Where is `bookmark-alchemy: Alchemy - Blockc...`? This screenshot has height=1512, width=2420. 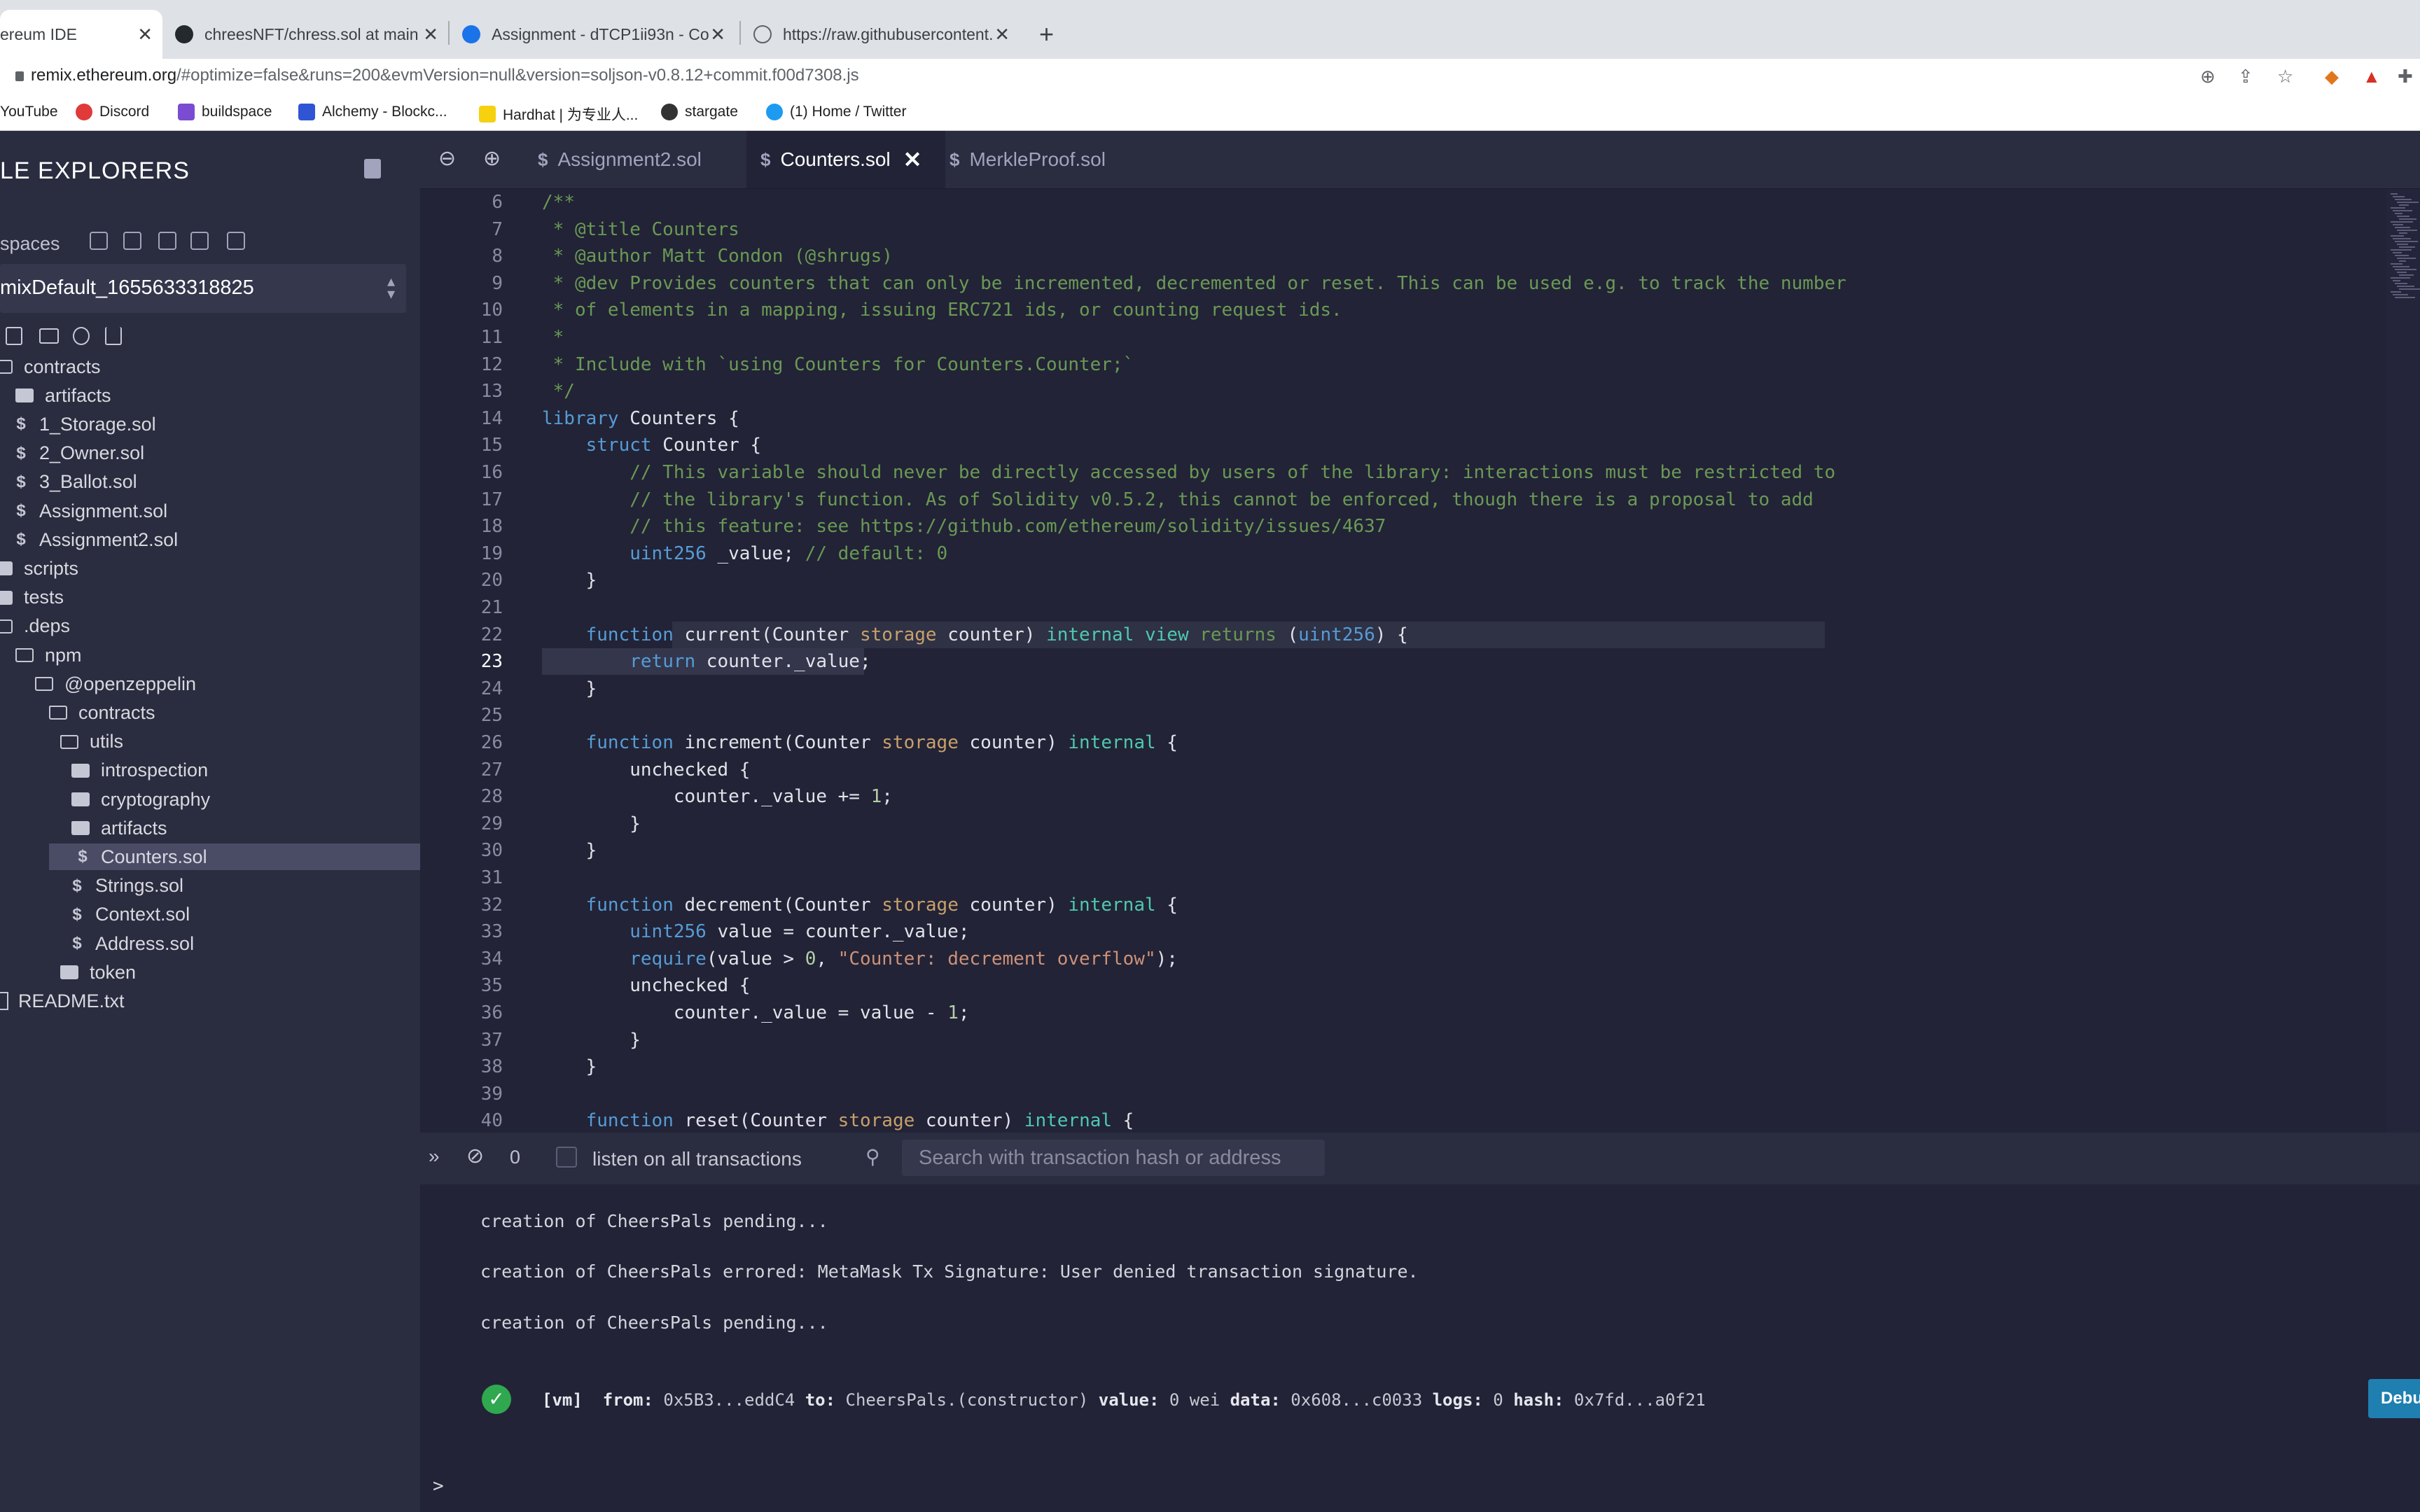 bookmark-alchemy: Alchemy - Blockc... is located at coordinates (372, 112).